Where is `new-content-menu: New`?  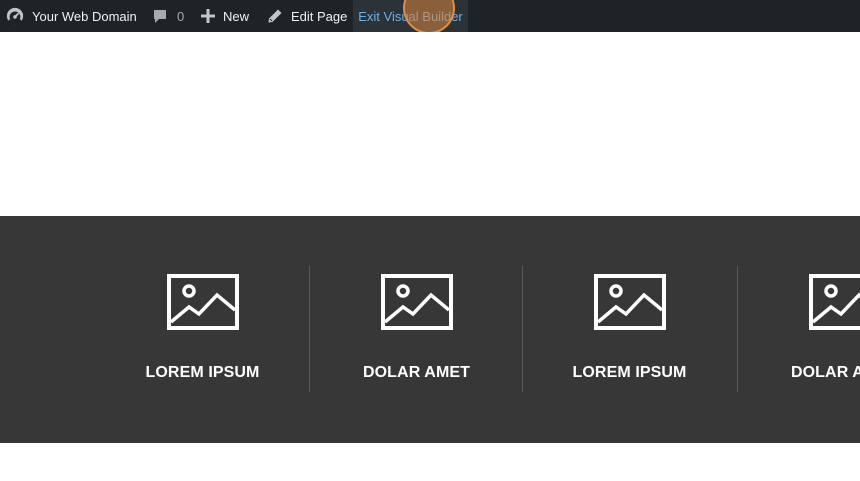 new-content-menu: New is located at coordinates (225, 16).